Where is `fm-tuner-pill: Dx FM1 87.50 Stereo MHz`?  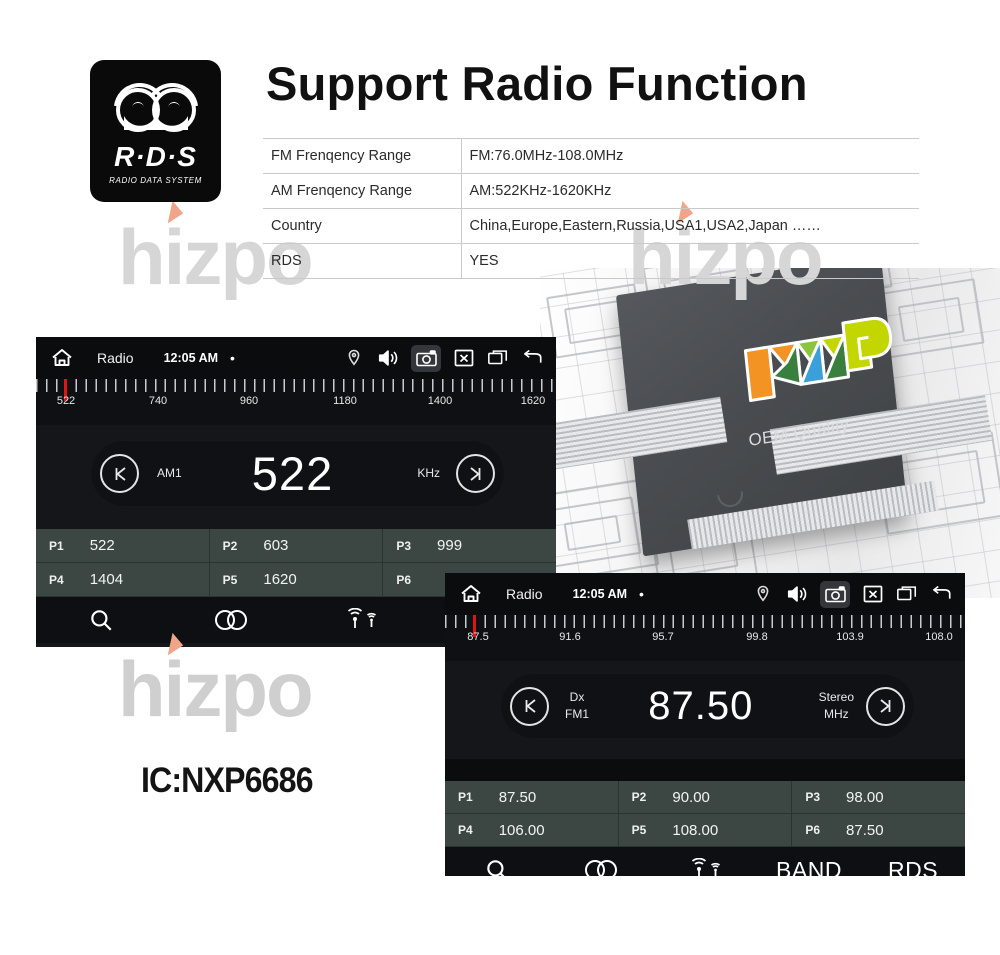
fm-tuner-pill: Dx FM1 87.50 Stereo MHz is located at coordinates (707, 706).